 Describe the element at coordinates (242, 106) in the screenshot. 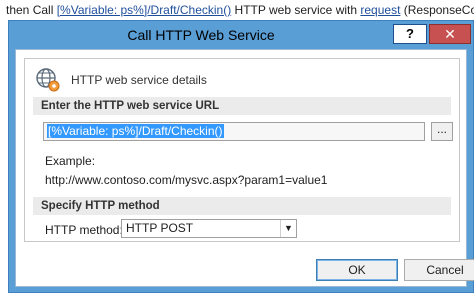

I see `url-section-header: Enter the HTTP web service URL` at that location.